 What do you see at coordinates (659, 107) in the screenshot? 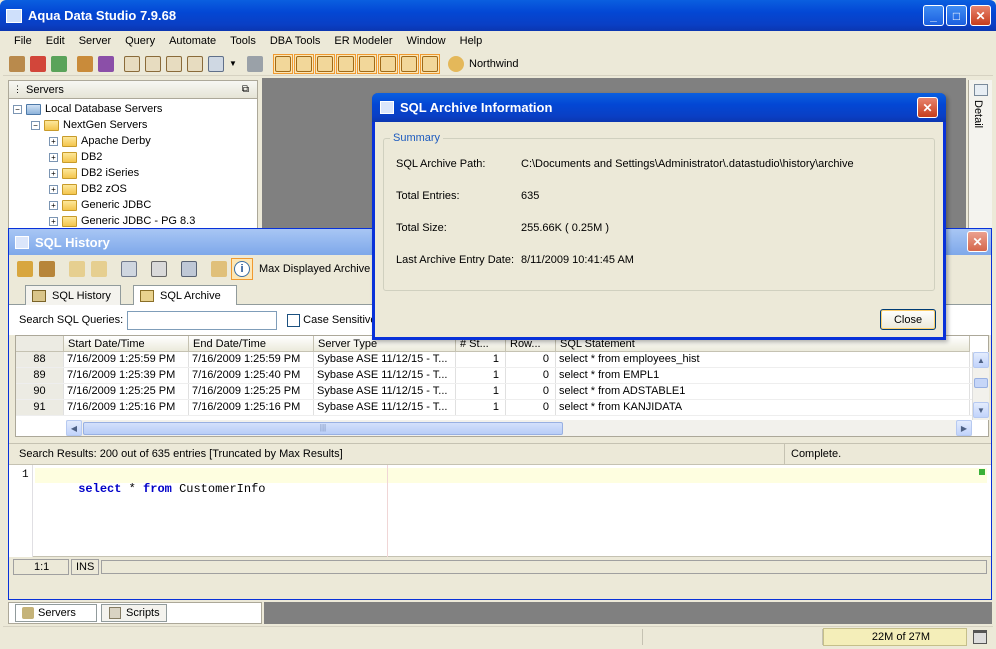
I see `dialog-title-bar: SQL Archive Information ✕` at bounding box center [659, 107].